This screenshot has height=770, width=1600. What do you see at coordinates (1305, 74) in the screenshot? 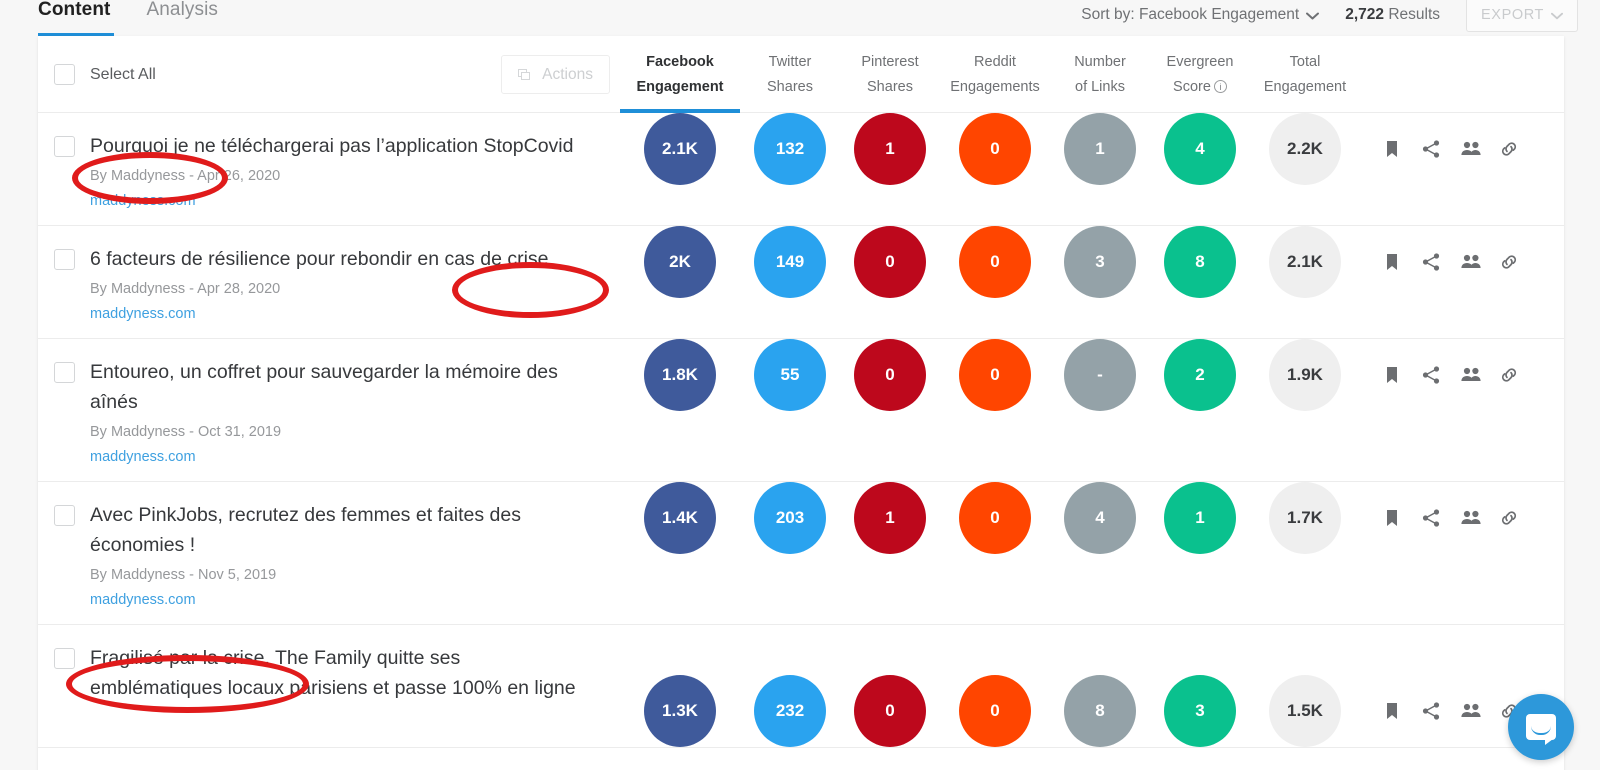
I see `column-header-total-engagement: Total Engagement` at bounding box center [1305, 74].